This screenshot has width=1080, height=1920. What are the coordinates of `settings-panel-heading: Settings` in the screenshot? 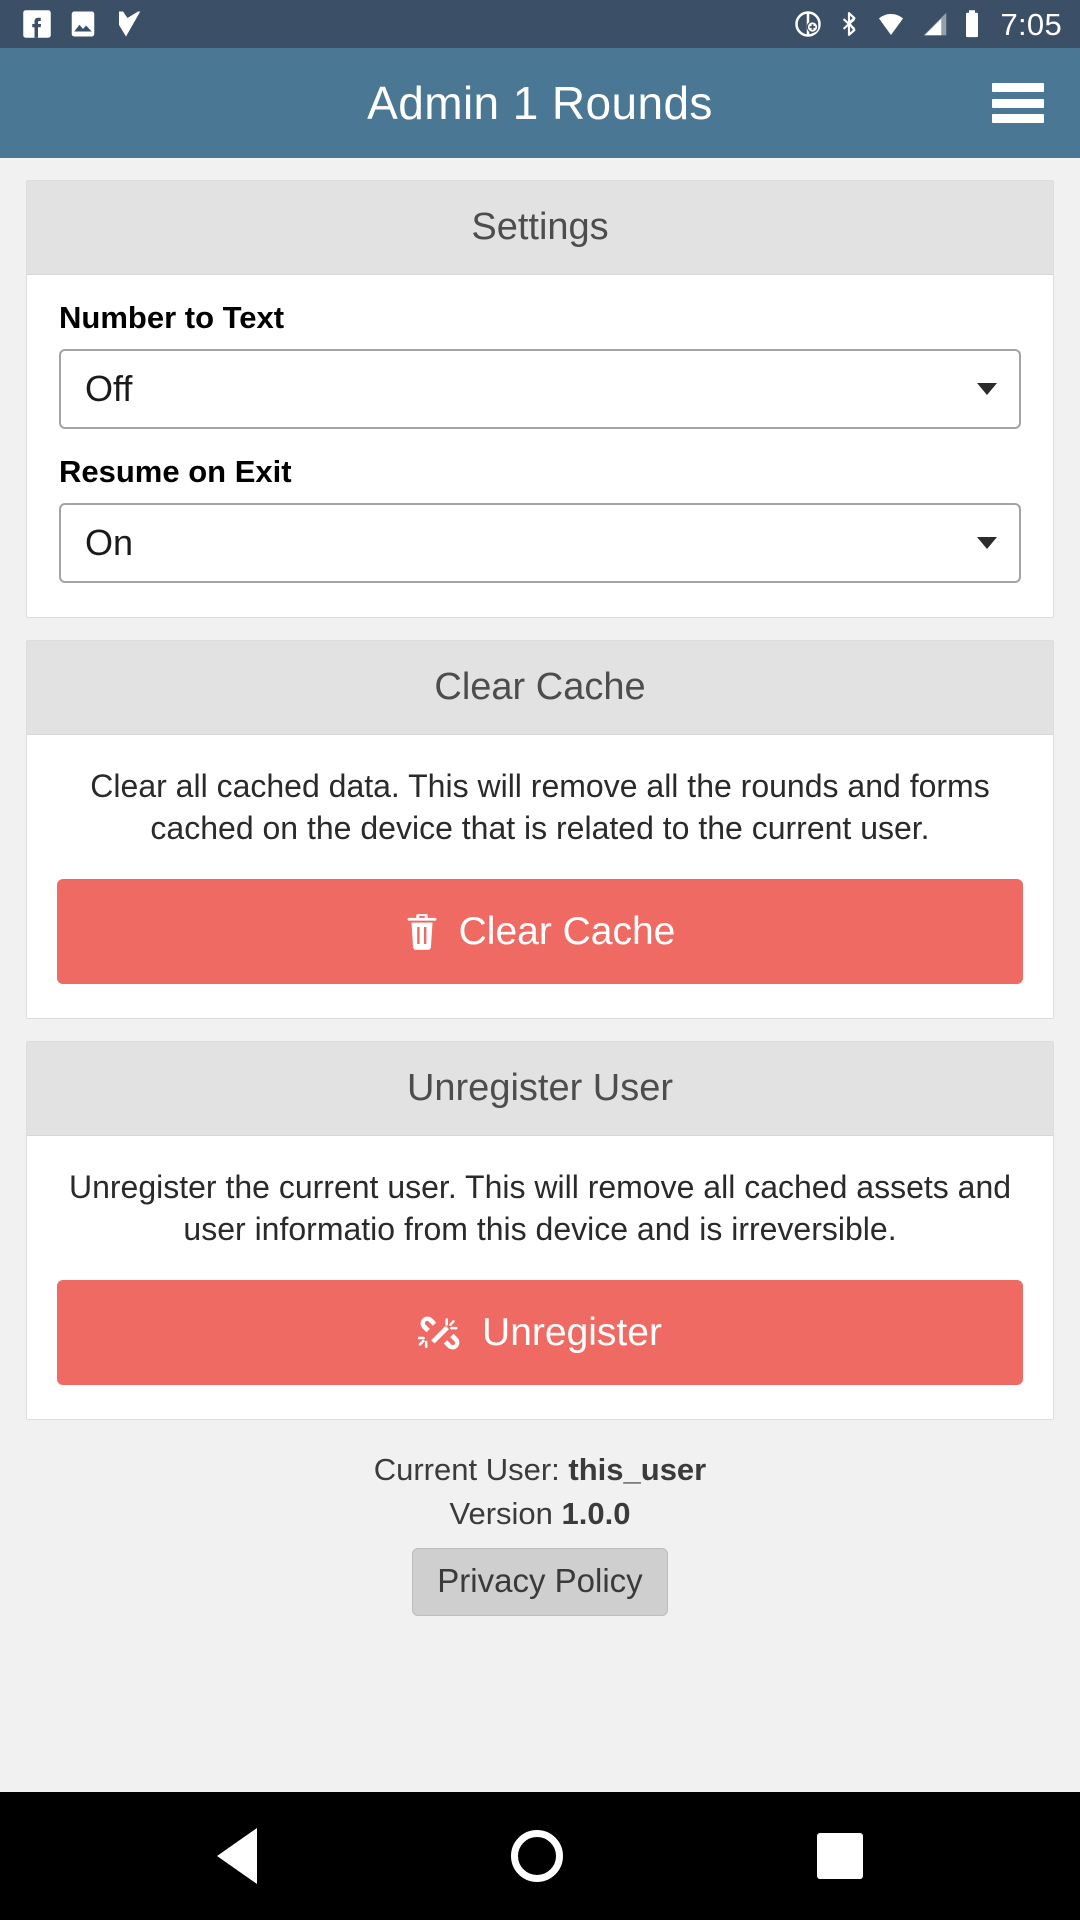 It's located at (540, 228).